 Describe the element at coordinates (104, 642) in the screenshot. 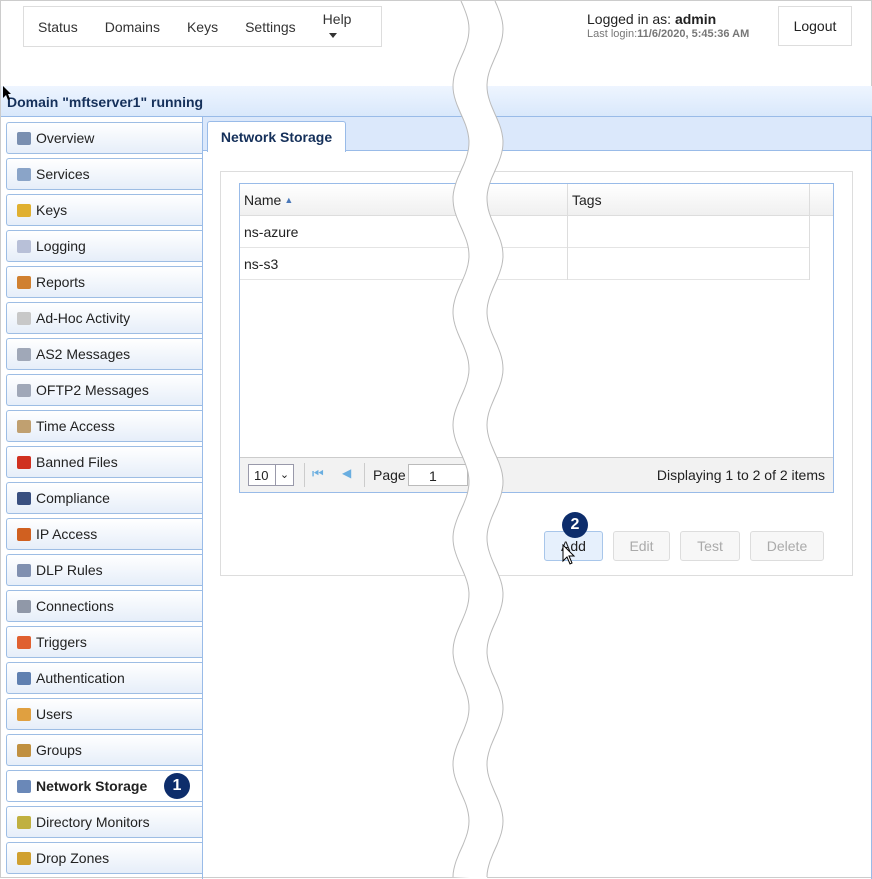

I see `sidebar-item-triggers: Triggers` at that location.